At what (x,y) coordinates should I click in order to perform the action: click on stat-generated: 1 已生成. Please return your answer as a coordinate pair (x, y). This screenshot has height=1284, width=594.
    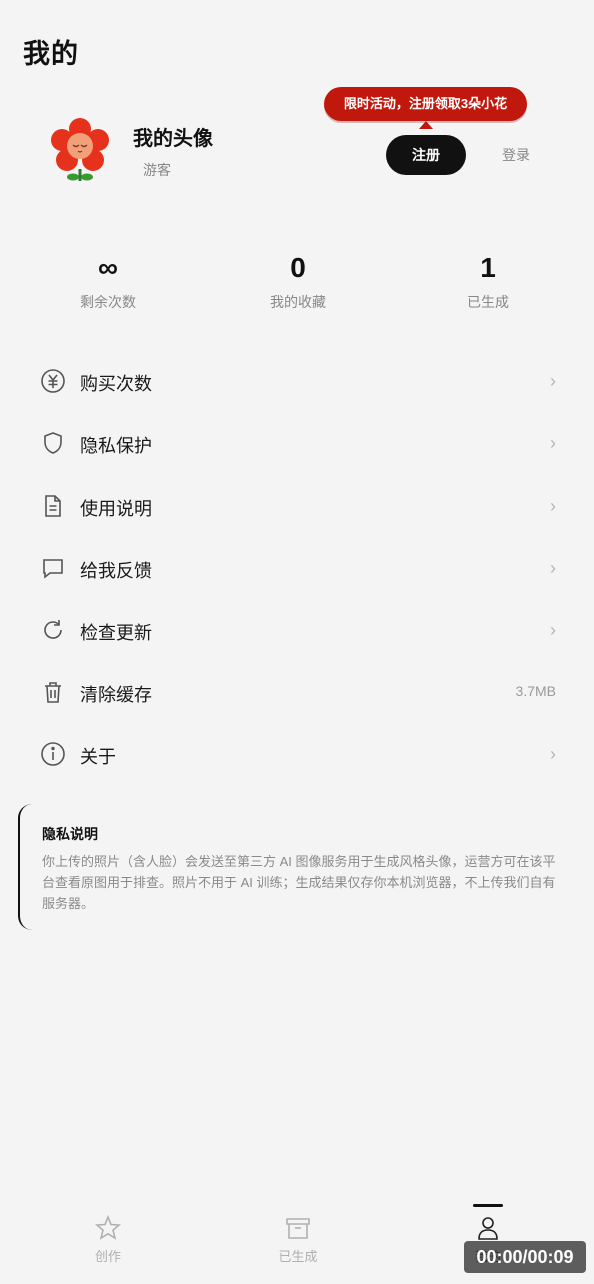
    Looking at the image, I should click on (488, 281).